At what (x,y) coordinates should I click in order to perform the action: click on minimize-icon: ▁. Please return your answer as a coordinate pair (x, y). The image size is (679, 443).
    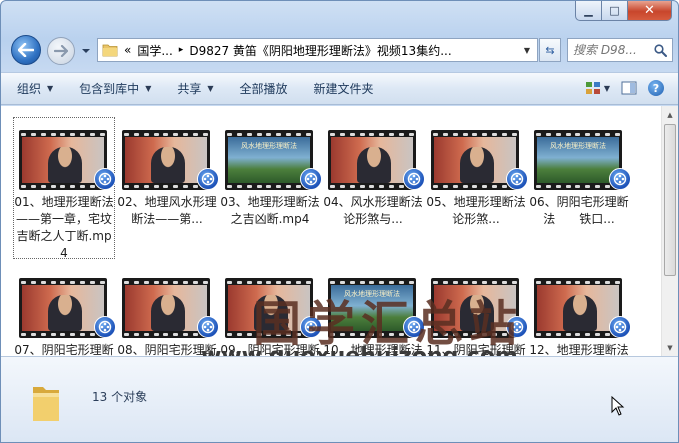
    Looking at the image, I should click on (588, 10).